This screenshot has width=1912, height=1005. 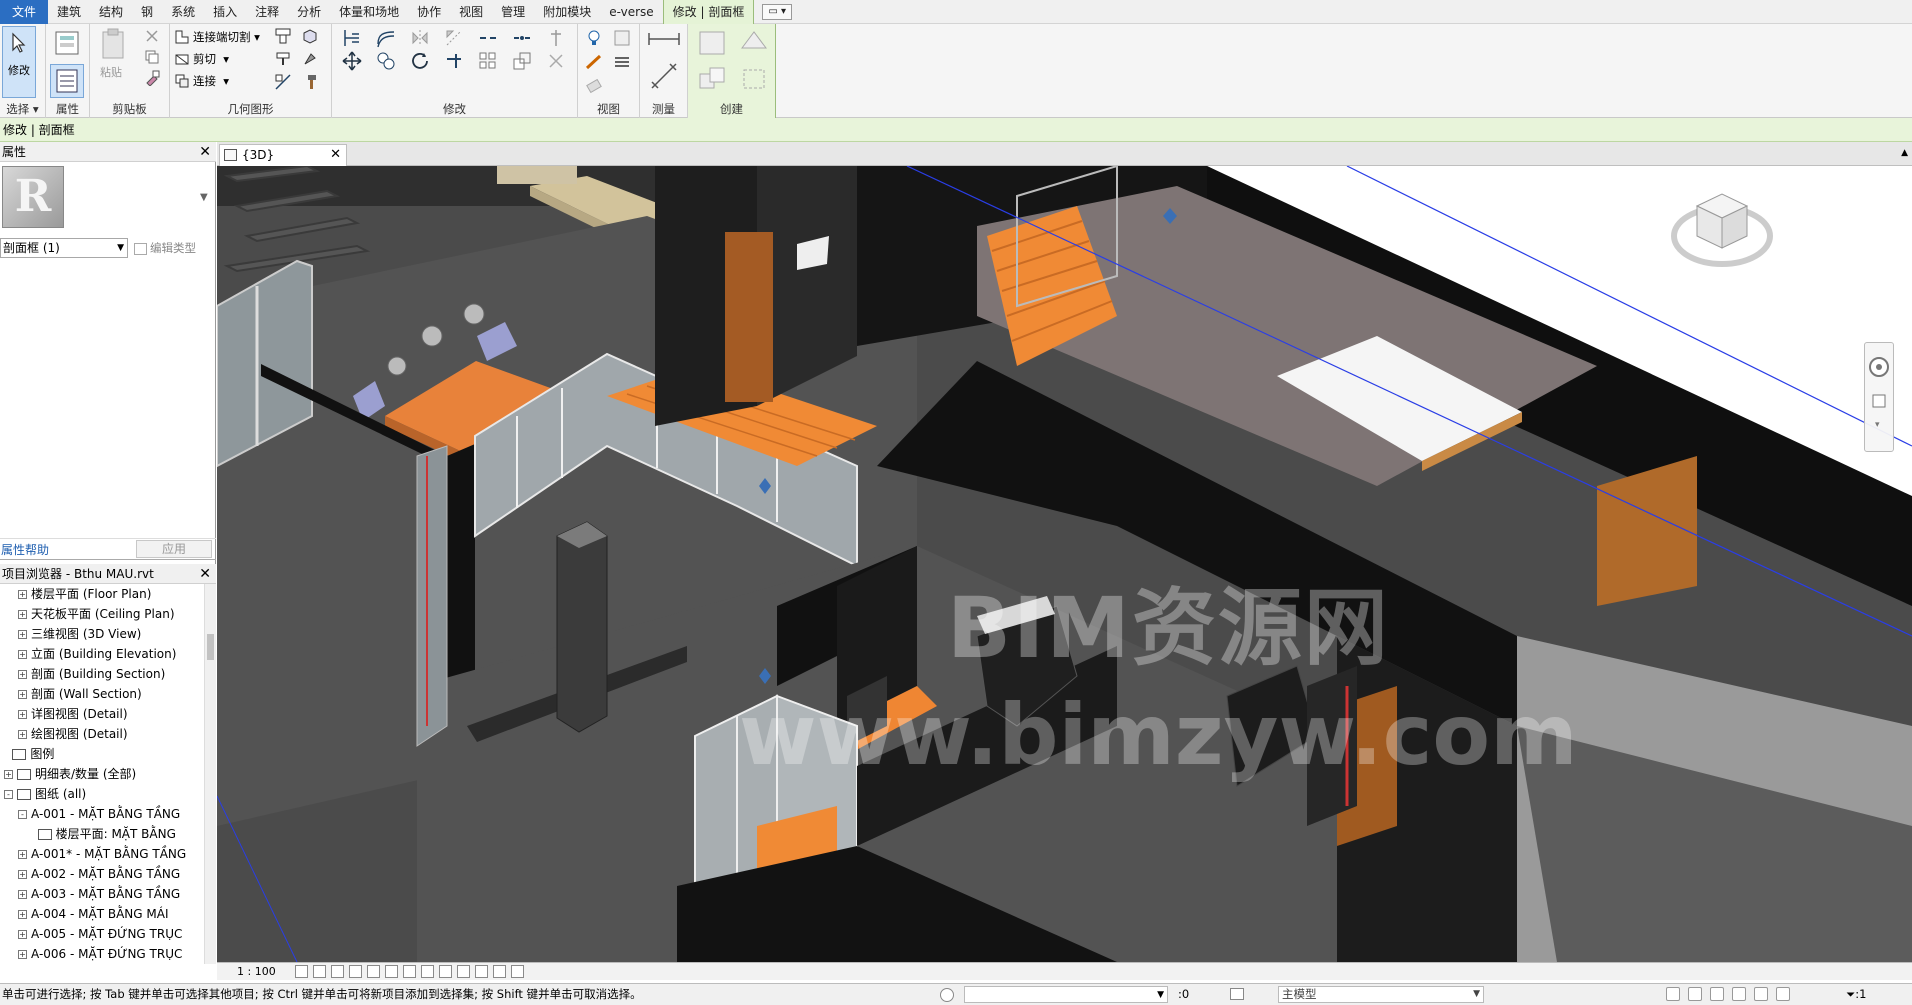 What do you see at coordinates (499, 971) in the screenshot?
I see `highlight-displacement-icon` at bounding box center [499, 971].